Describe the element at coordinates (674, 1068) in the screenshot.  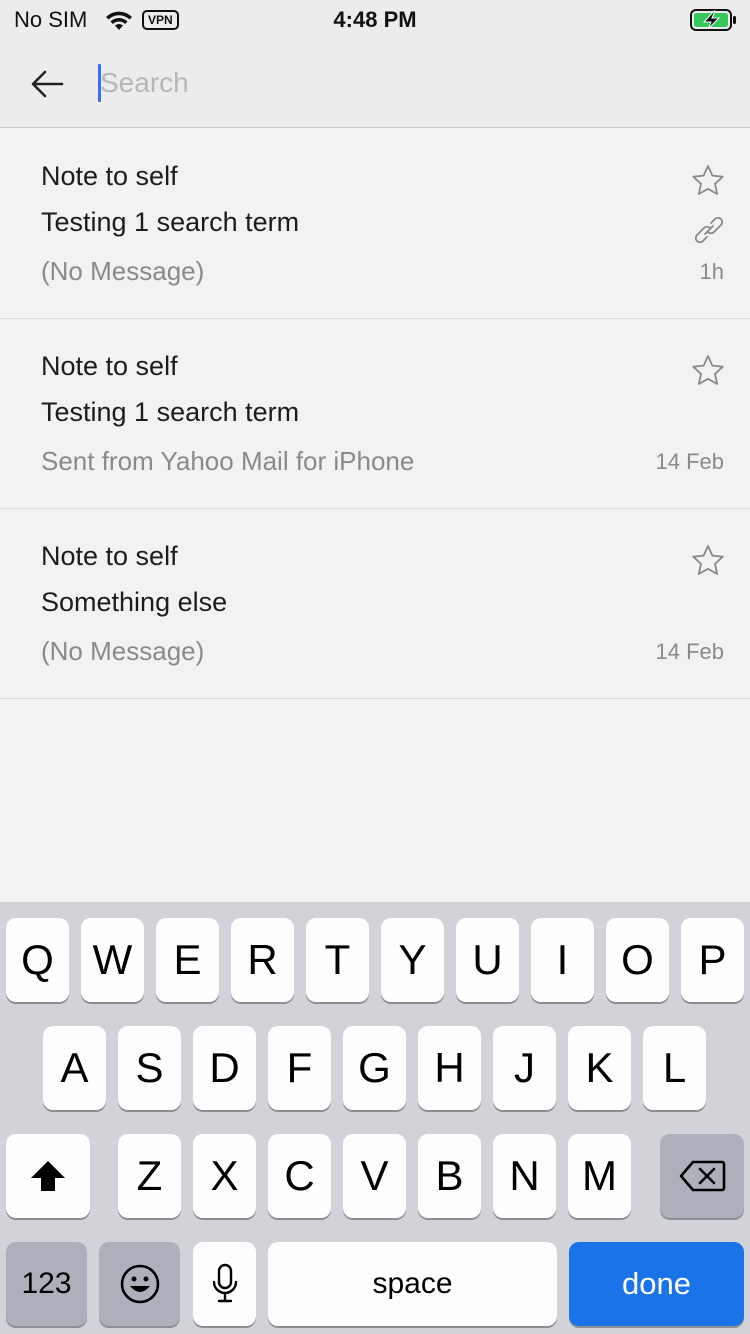
I see `key-l: L` at that location.